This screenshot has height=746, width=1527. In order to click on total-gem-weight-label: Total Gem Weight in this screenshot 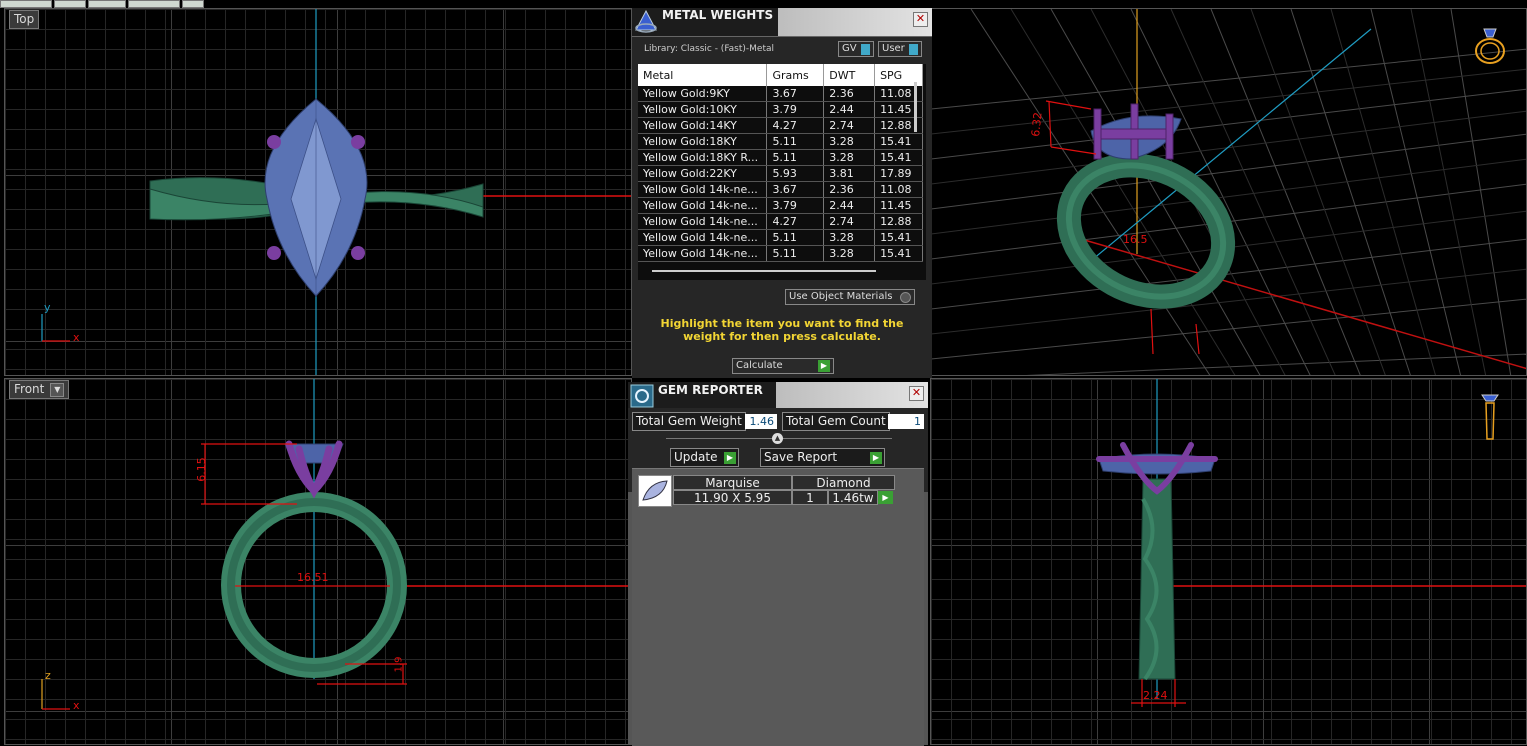, I will do `click(689, 421)`.